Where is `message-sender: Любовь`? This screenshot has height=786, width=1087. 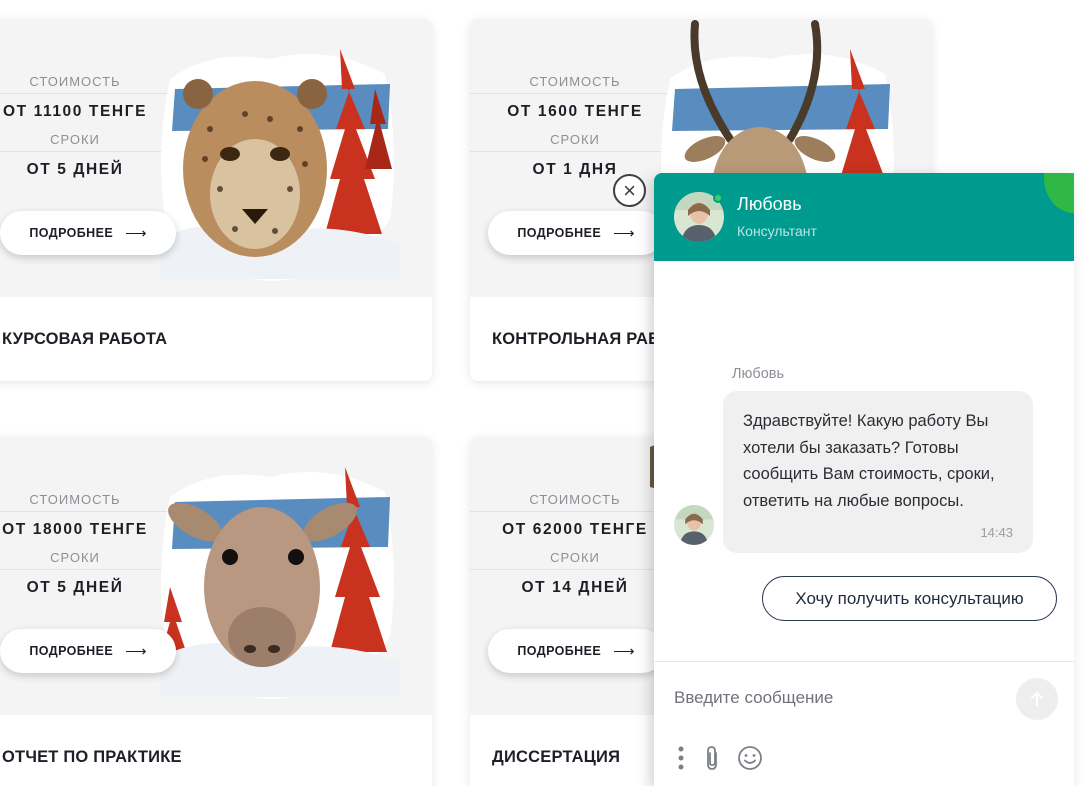 message-sender: Любовь is located at coordinates (758, 374).